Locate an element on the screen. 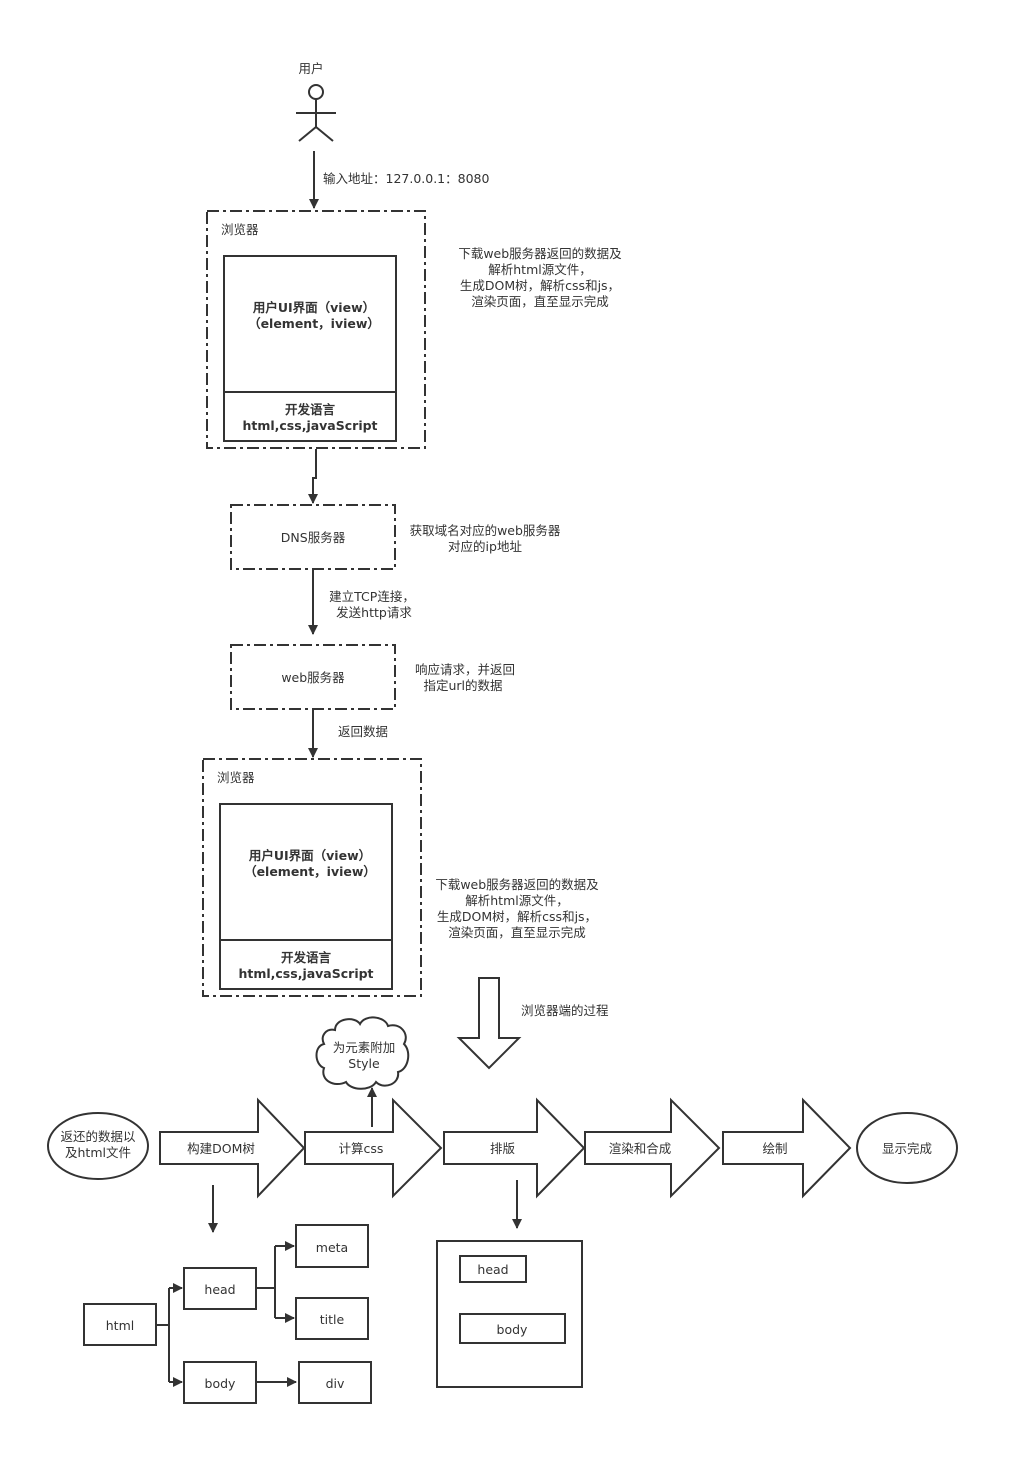 The height and width of the screenshot is (1466, 1019). dns-label: DNS服务器 is located at coordinates (313, 537).